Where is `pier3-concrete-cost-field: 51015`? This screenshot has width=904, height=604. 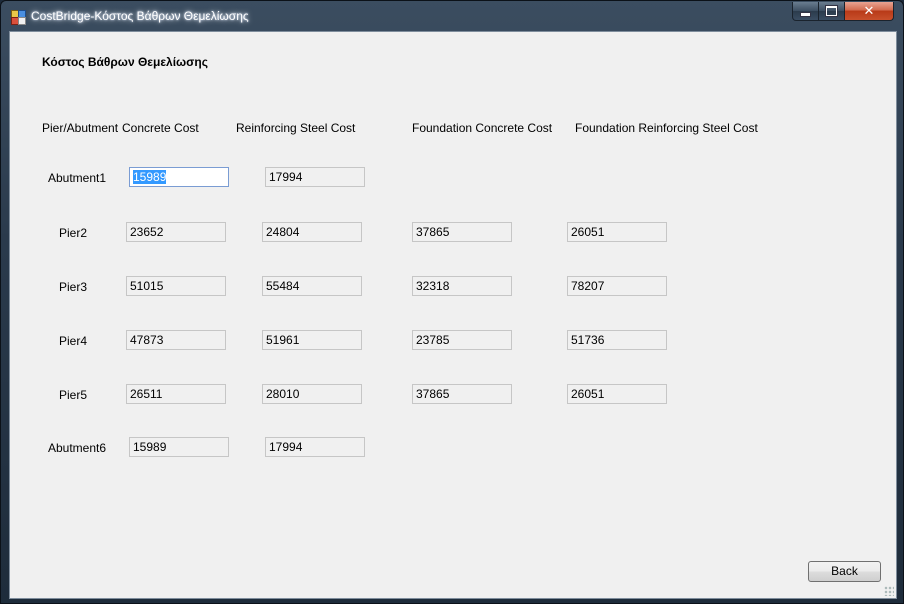 pier3-concrete-cost-field: 51015 is located at coordinates (176, 286).